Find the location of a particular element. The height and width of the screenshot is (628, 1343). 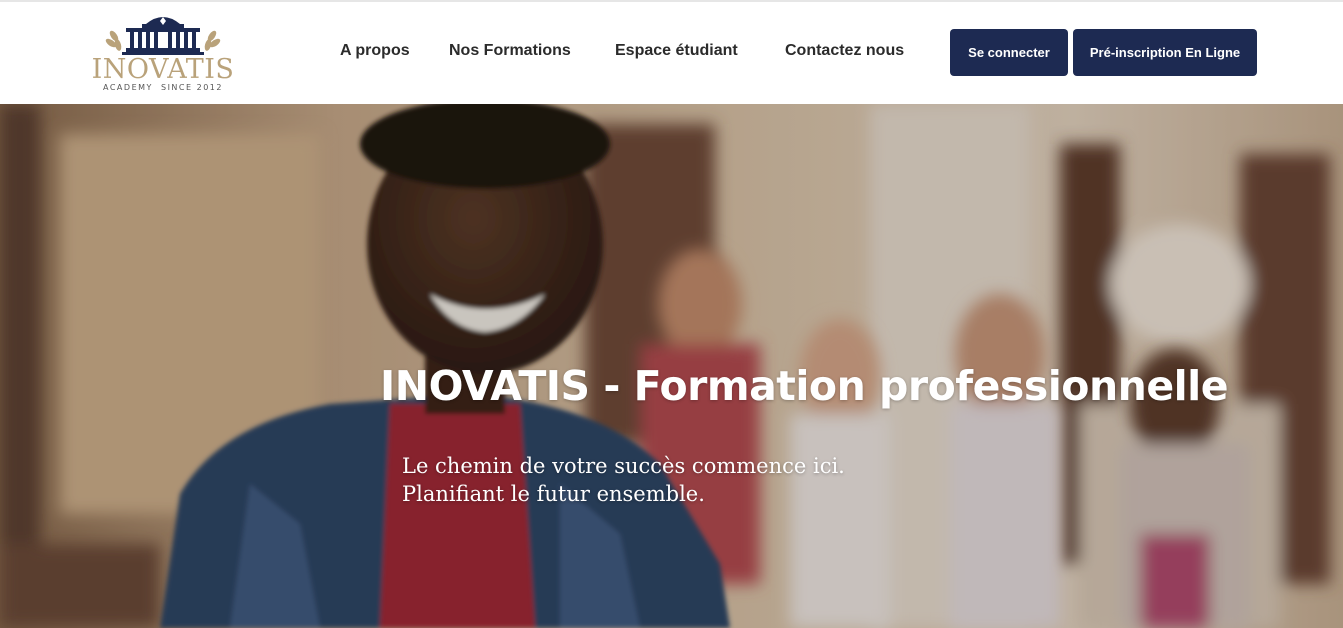

hero-title: INOVATIS - Formation professionnelle is located at coordinates (804, 386).